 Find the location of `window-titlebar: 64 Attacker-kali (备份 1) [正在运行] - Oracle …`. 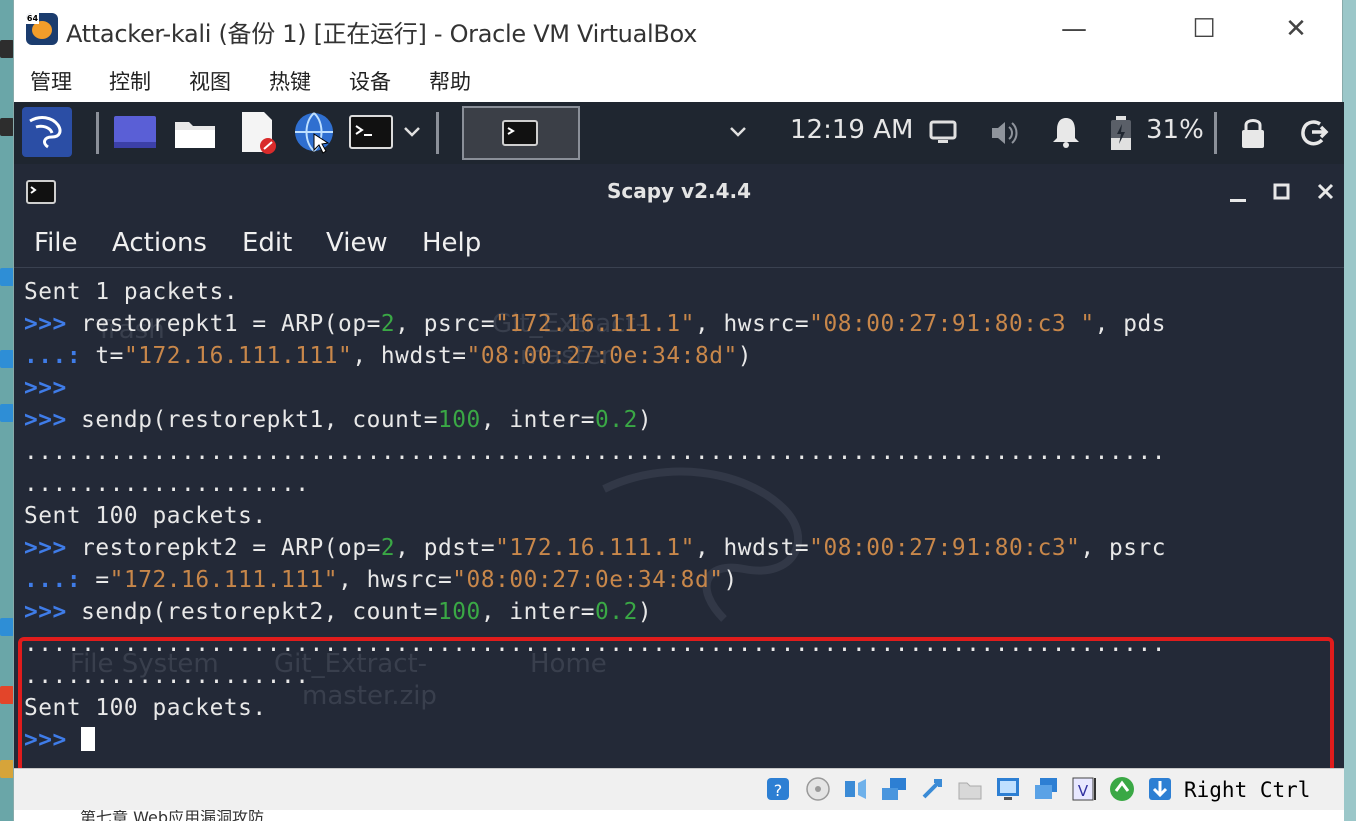

window-titlebar: 64 Attacker-kali (备份 1) [正在运行] - Oracle … is located at coordinates (678, 29).